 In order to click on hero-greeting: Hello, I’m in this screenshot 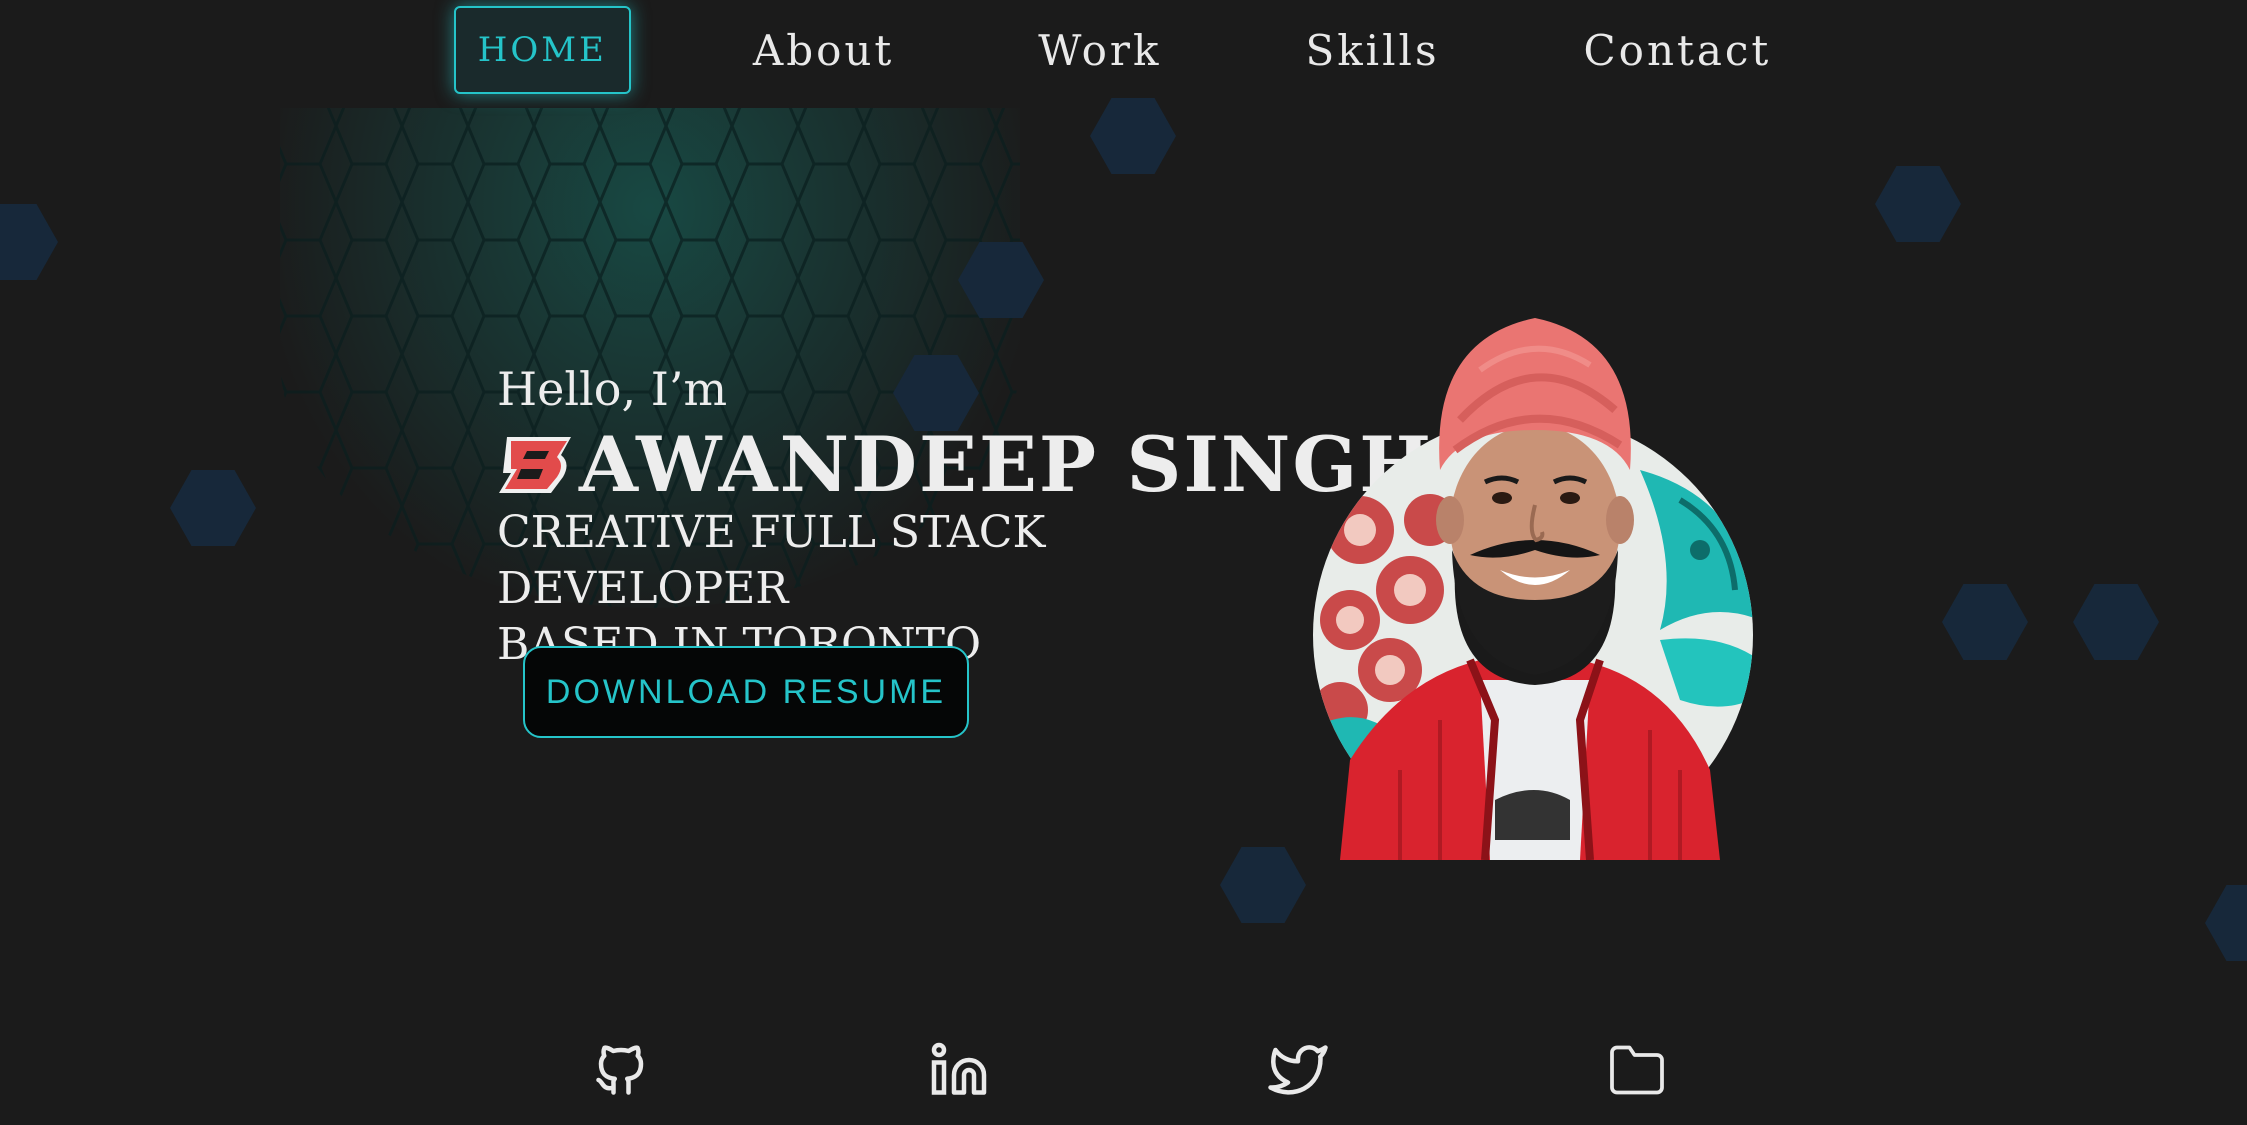, I will do `click(612, 389)`.